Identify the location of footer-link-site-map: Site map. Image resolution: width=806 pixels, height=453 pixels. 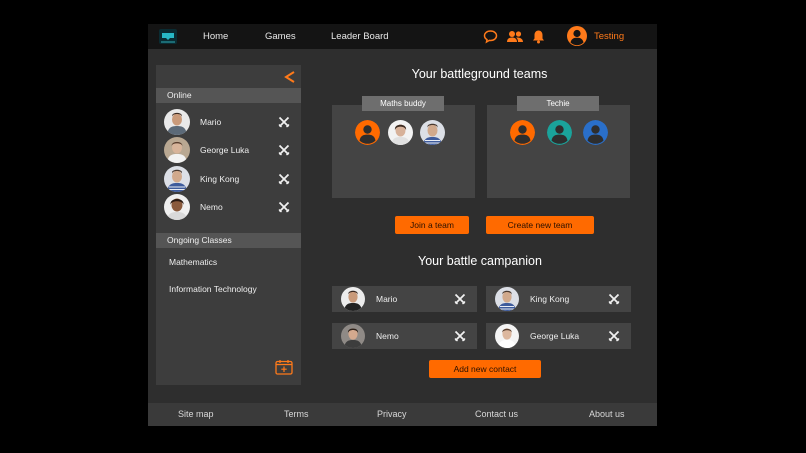
(196, 414).